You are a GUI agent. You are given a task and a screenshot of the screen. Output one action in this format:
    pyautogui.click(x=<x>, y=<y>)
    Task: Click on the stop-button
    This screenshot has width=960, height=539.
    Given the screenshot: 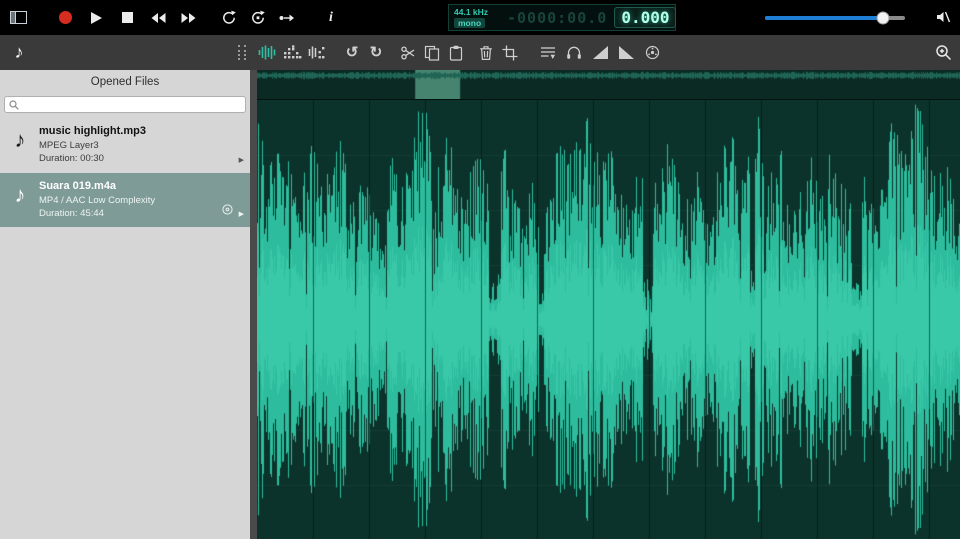 What is the action you would take?
    pyautogui.click(x=127, y=18)
    